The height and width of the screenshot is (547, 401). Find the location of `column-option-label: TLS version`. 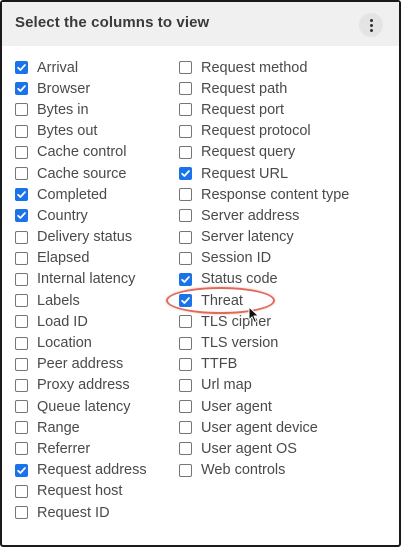

column-option-label: TLS version is located at coordinates (240, 343).